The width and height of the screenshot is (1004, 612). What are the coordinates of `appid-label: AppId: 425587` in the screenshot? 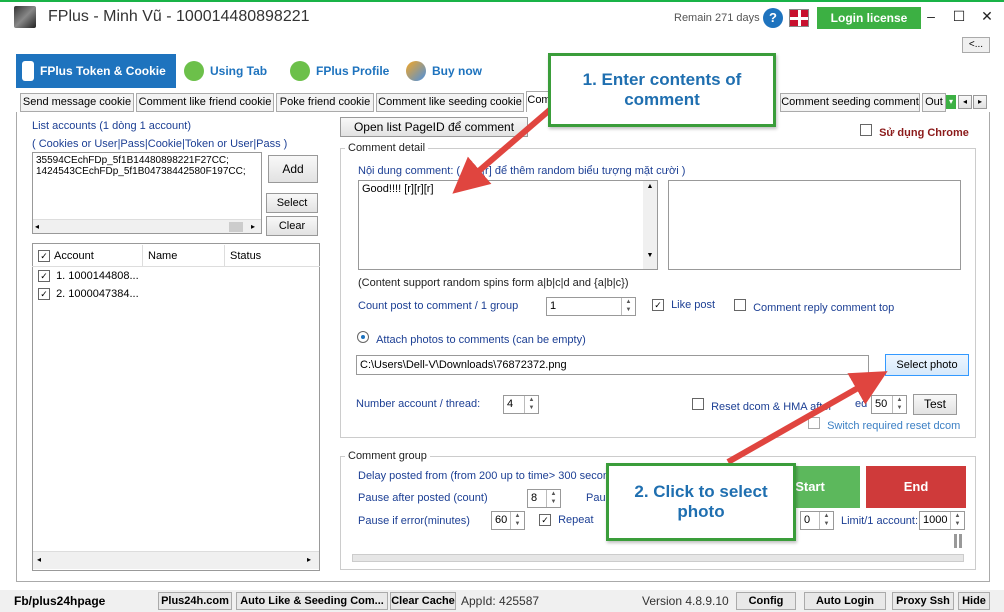 It's located at (500, 601).